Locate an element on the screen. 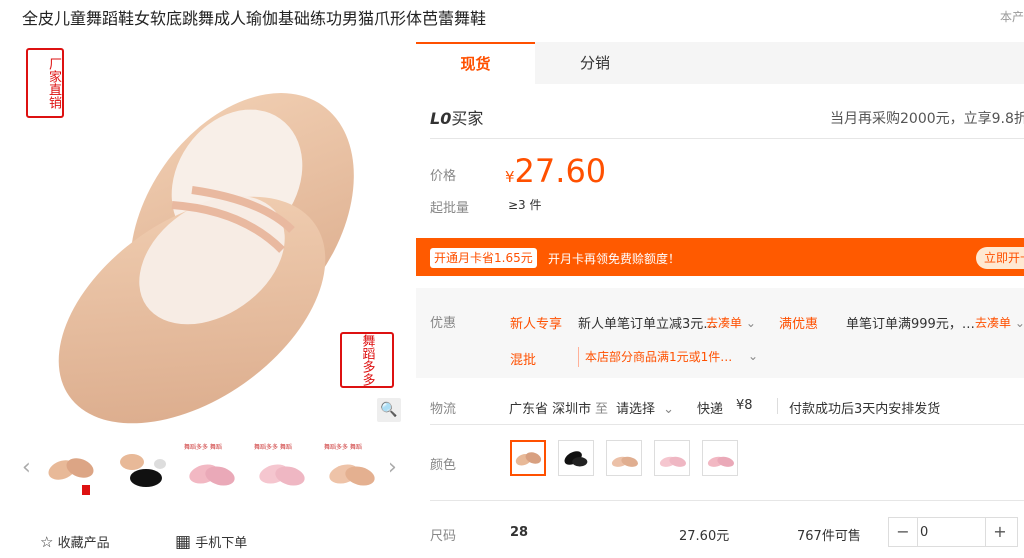  tab-in-stock: 现货 is located at coordinates (475, 63).